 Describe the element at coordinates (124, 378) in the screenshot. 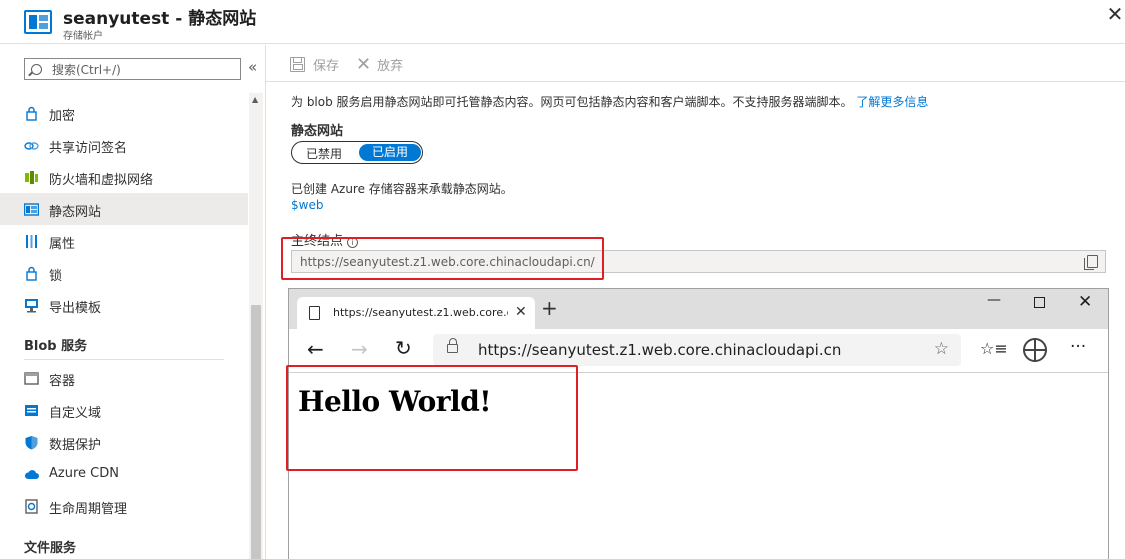

I see `sidebar-item-containers: 容器` at that location.